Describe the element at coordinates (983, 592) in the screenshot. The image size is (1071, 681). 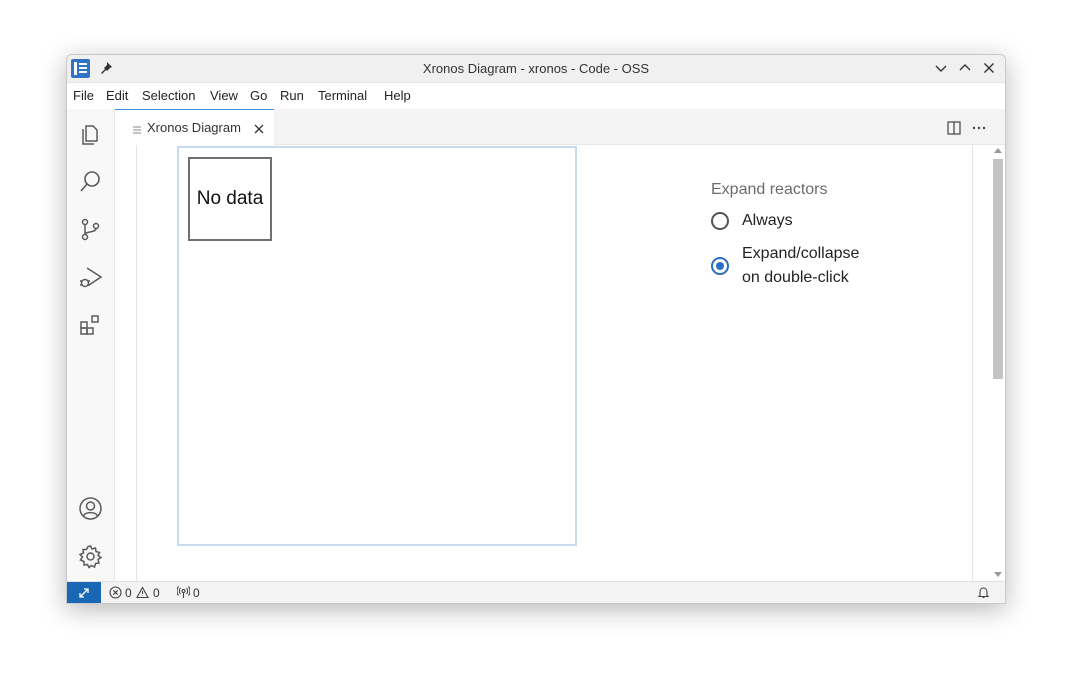
I see `notifications-bell-icon` at that location.